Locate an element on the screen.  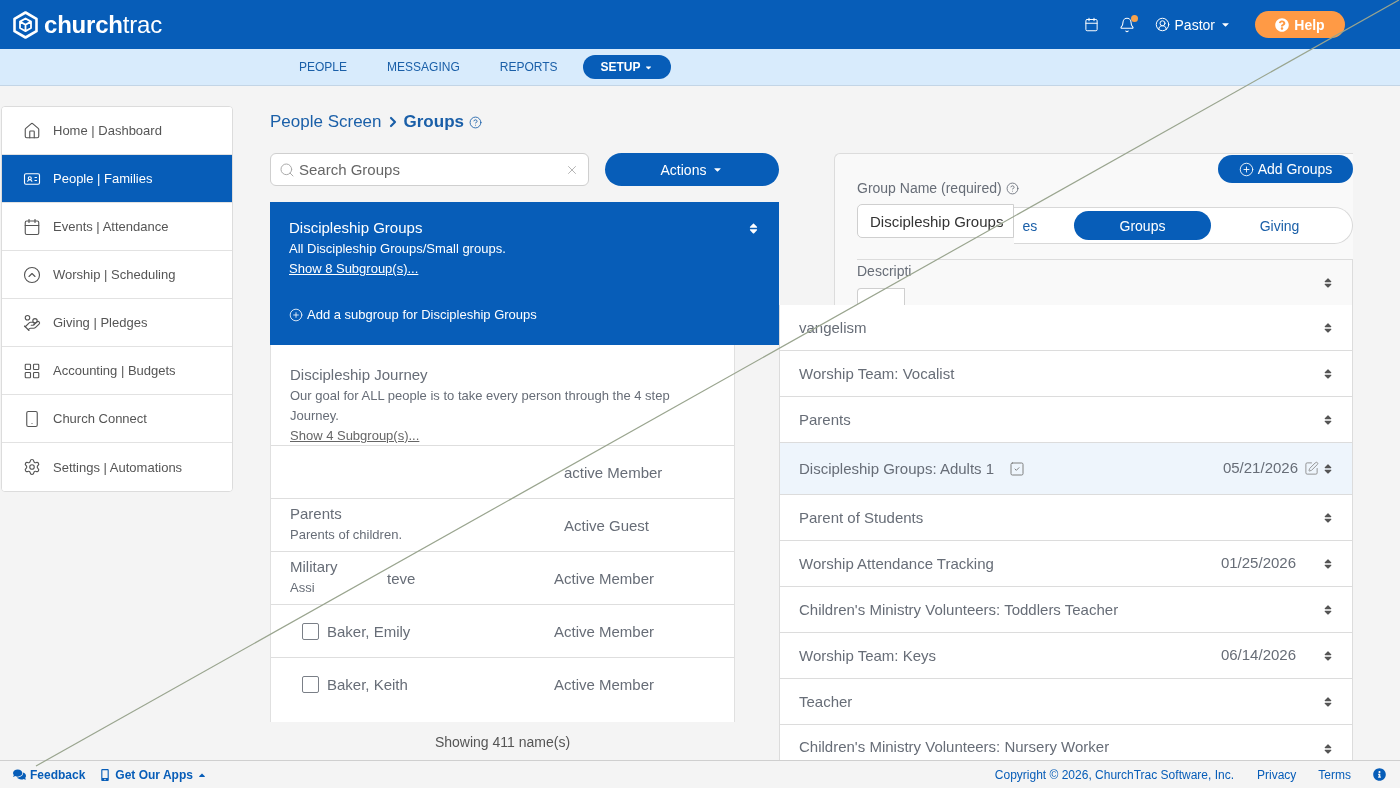
group-row: Children's Ministry Volunteers: Toddlers Teacher is located at coordinates (1066, 610).